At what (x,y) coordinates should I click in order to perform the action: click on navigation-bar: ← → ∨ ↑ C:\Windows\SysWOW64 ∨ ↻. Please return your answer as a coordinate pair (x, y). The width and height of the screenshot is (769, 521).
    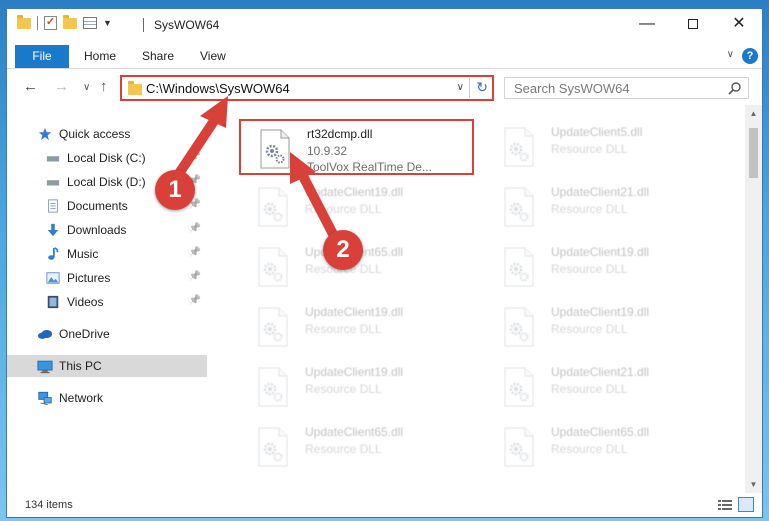
    Looking at the image, I should click on (384, 88).